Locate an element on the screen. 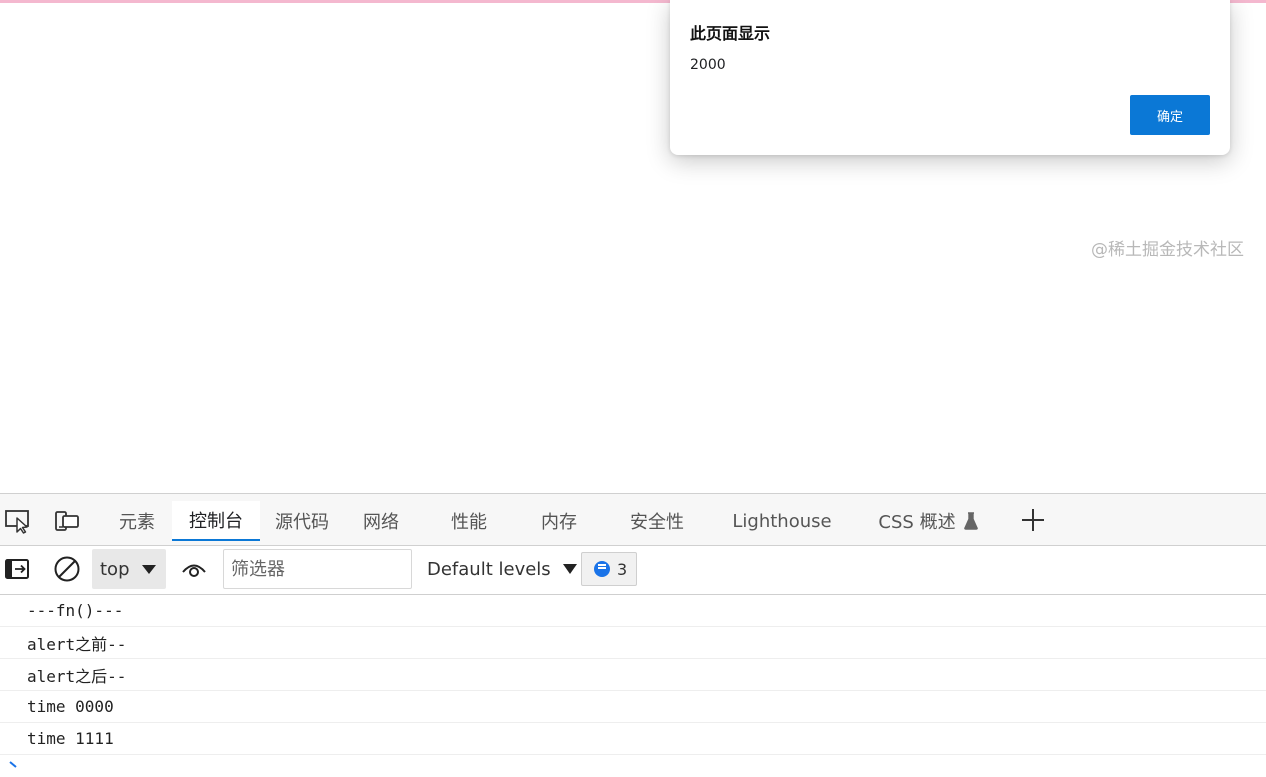 This screenshot has width=1266, height=777. log-levels-dropdown: Default levels is located at coordinates (502, 569).